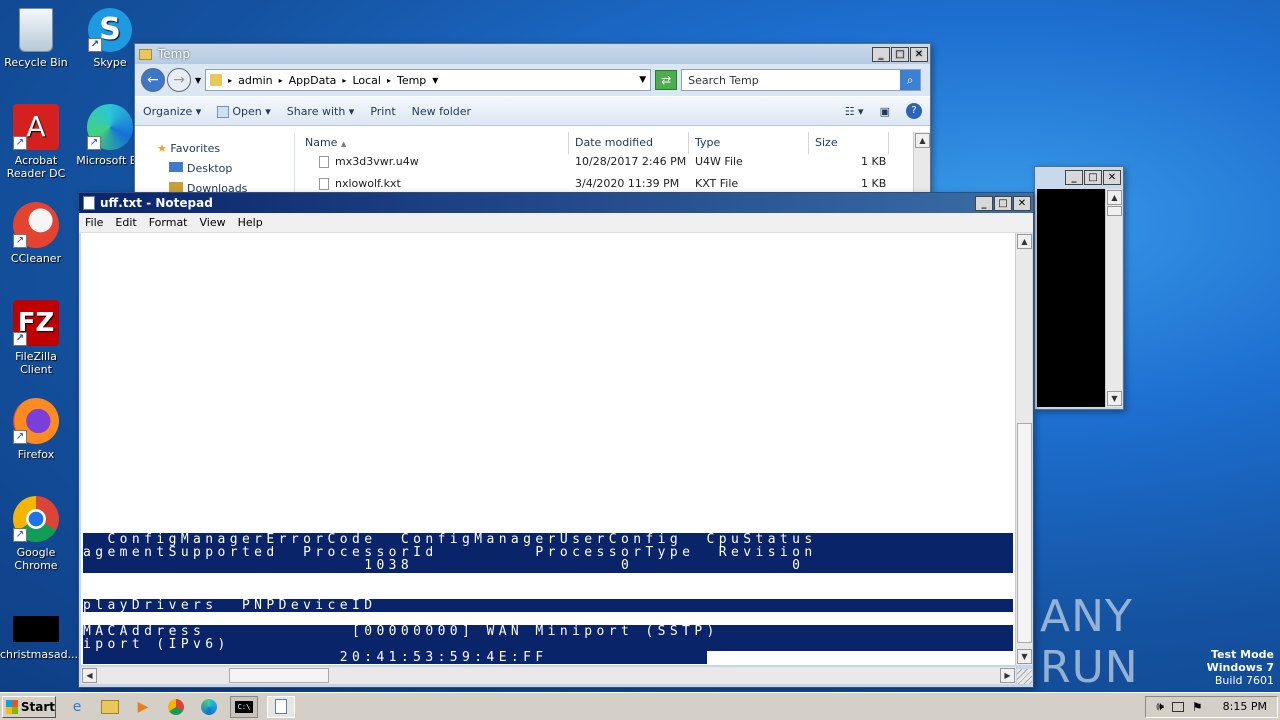  Describe the element at coordinates (1007, 675) in the screenshot. I see `scroll-right-icon: ▶` at that location.